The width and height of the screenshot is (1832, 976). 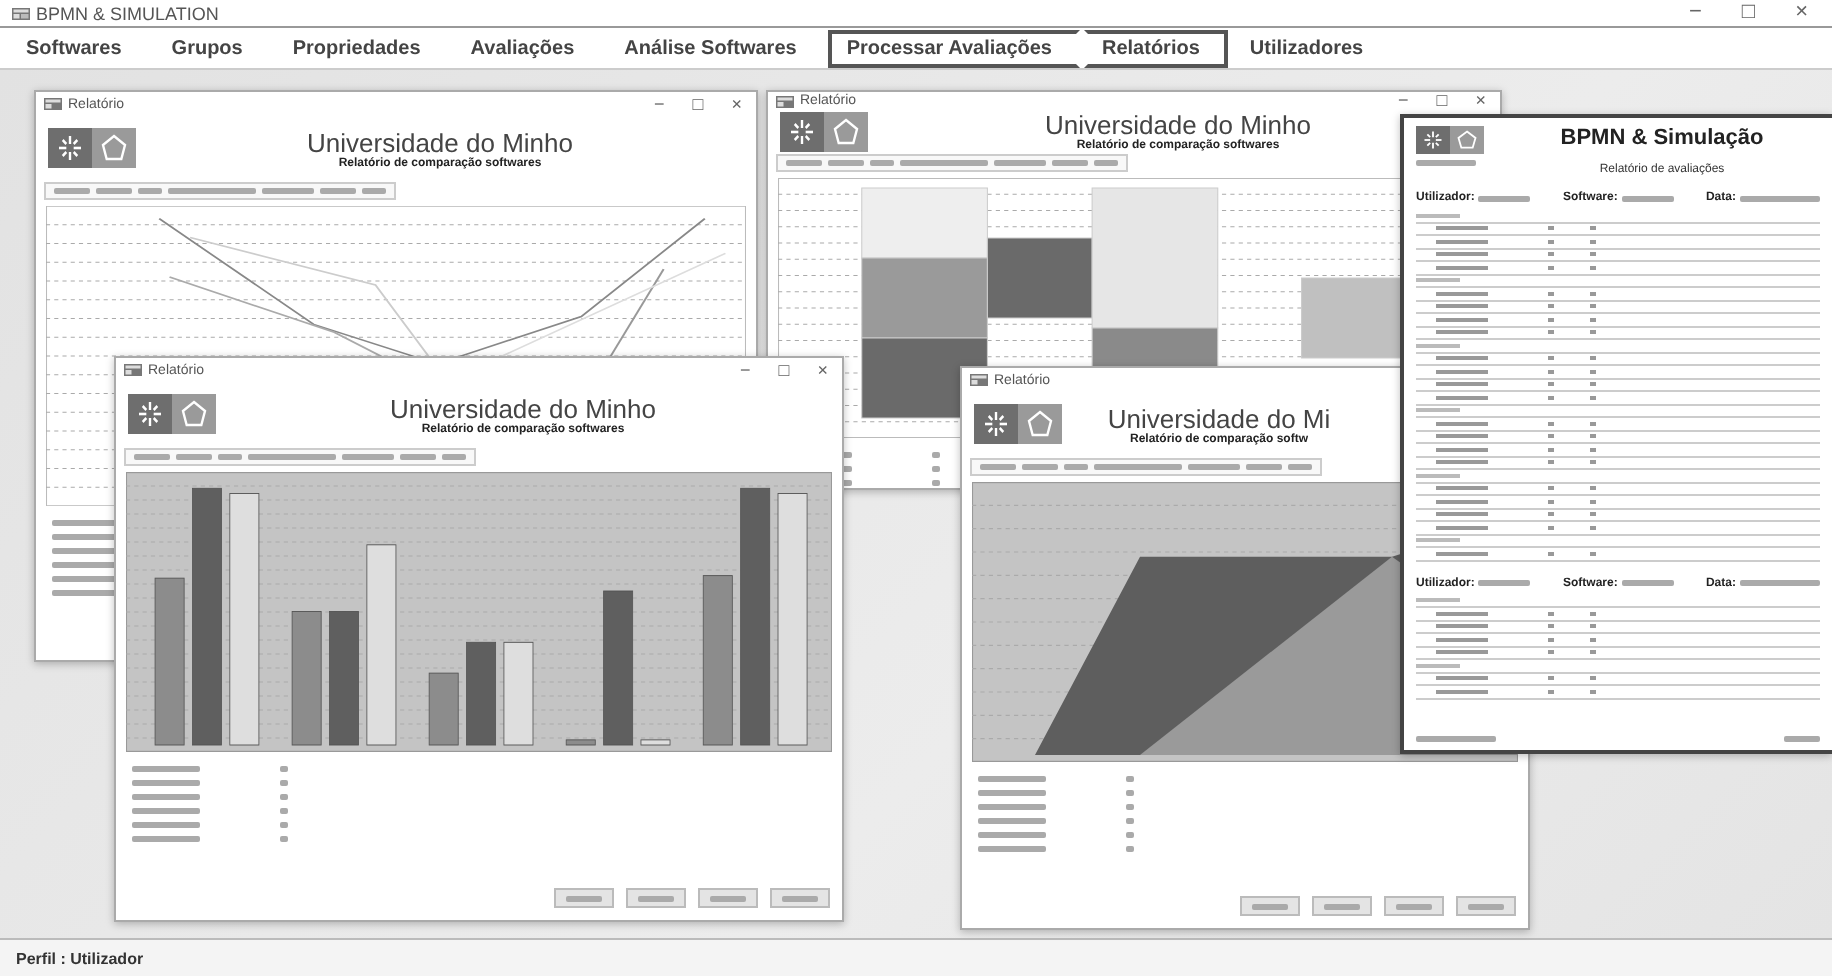 What do you see at coordinates (954, 48) in the screenshot?
I see `menu-item: Processar Avaliações` at bounding box center [954, 48].